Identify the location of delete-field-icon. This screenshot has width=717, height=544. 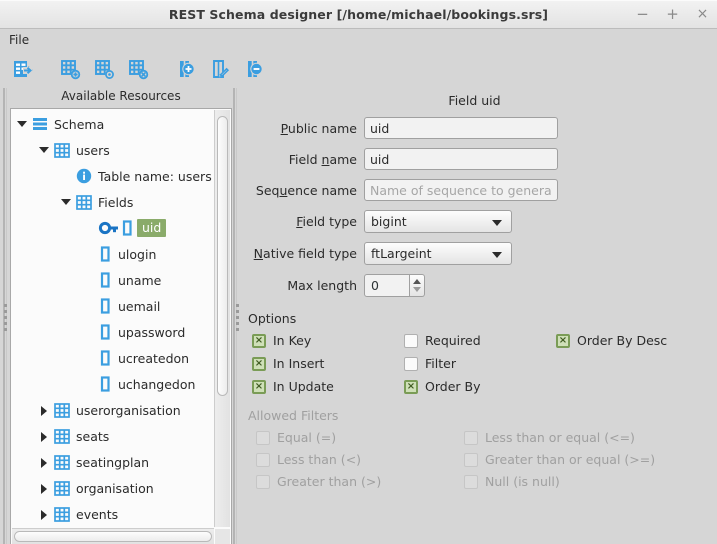
(255, 69).